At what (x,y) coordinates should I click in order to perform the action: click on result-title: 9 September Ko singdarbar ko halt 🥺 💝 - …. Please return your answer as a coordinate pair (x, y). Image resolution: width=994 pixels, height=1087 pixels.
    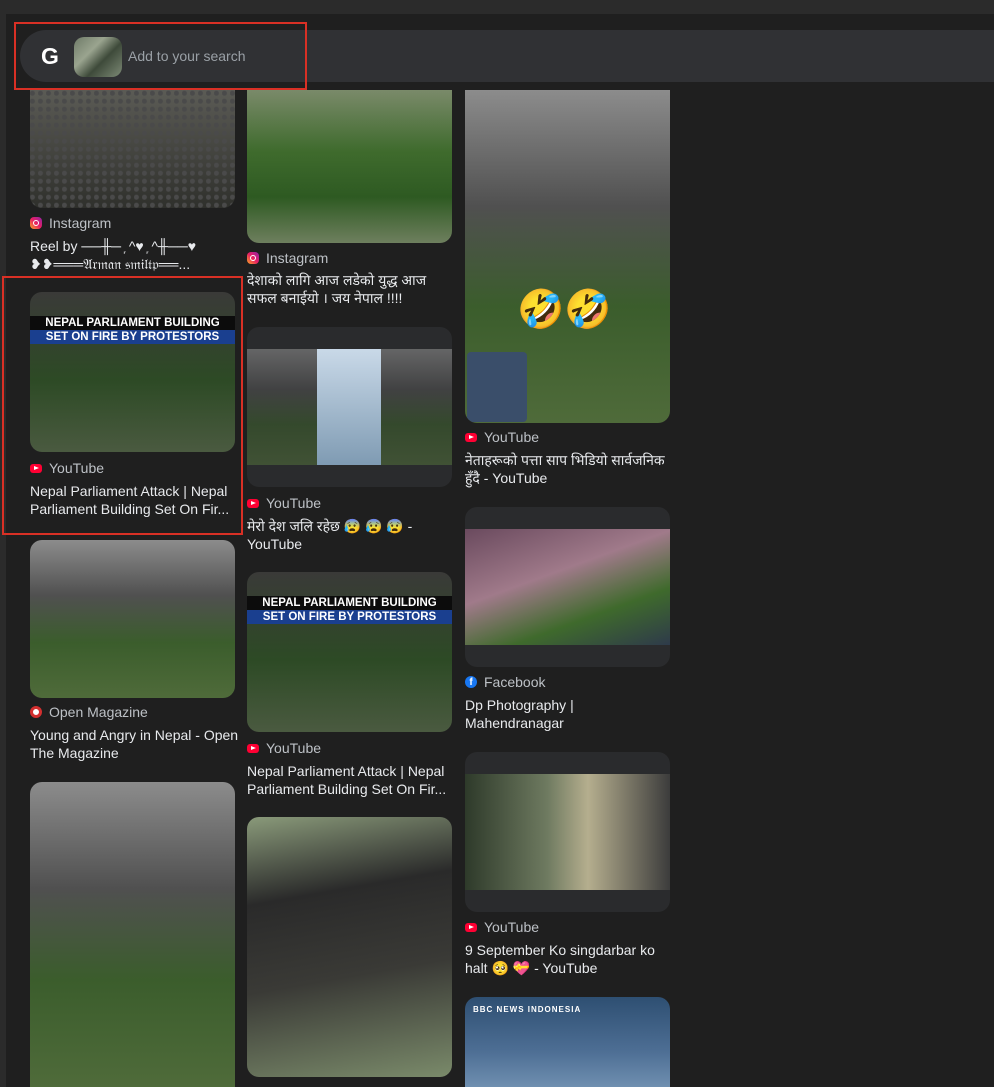
    Looking at the image, I should click on (570, 959).